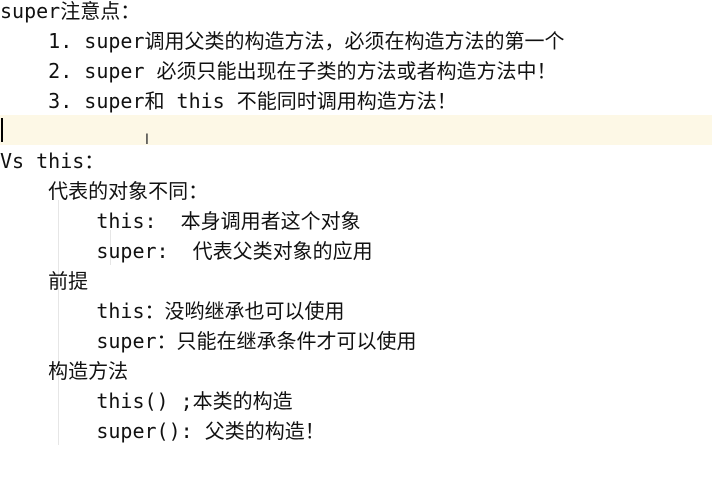 This screenshot has height=487, width=712. Describe the element at coordinates (172, 311) in the screenshot. I see `editor-line-11: this：没哟继承也可以使用` at that location.